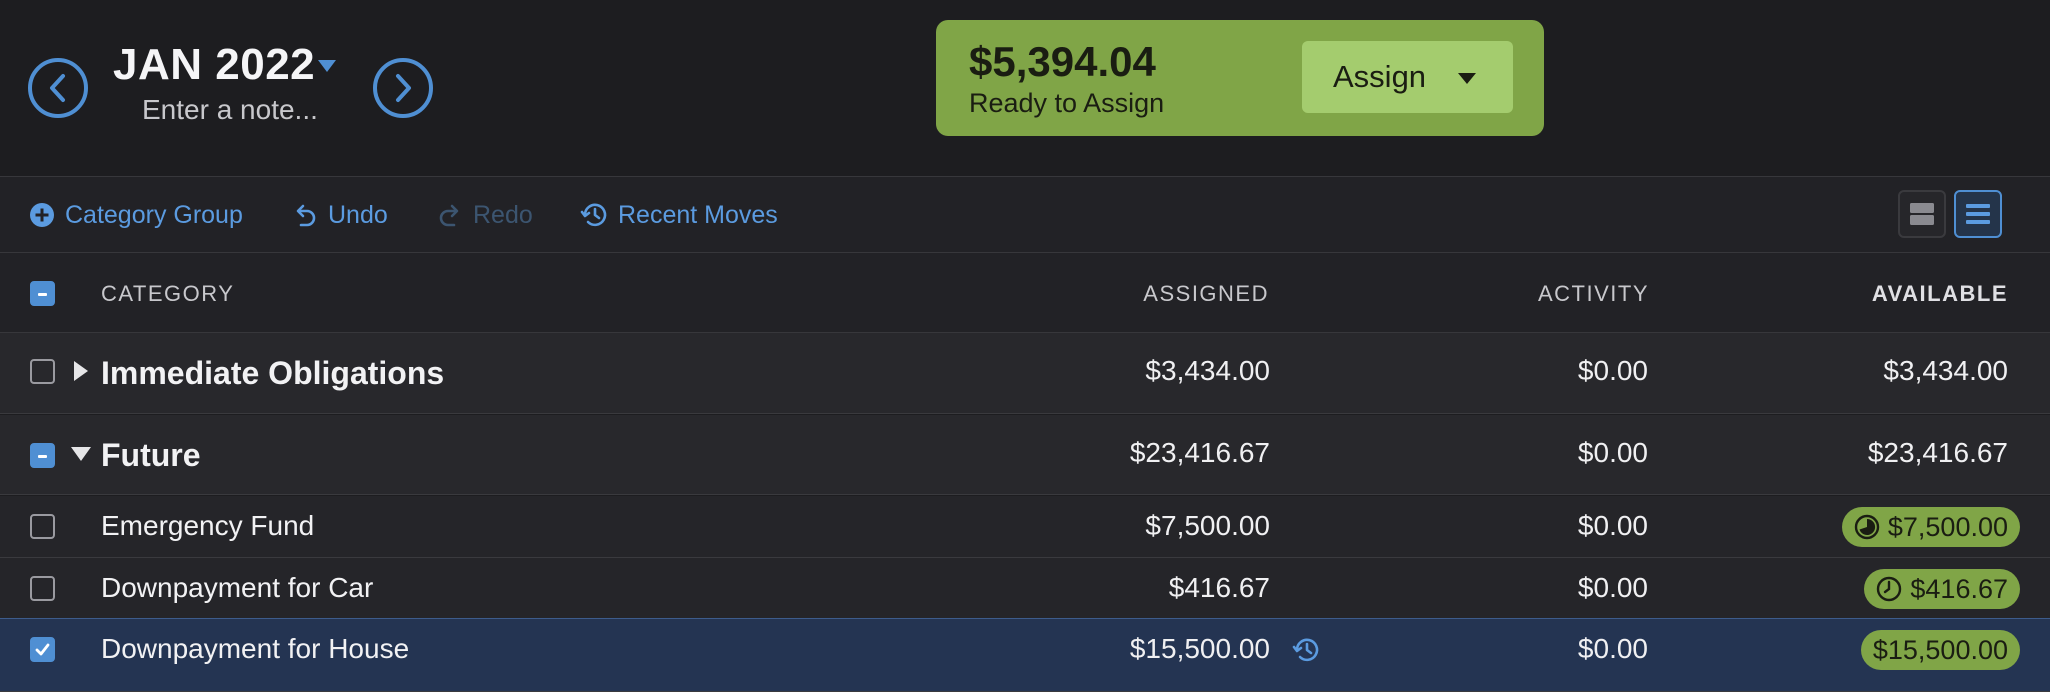 The width and height of the screenshot is (2050, 692). Describe the element at coordinates (1593, 294) in the screenshot. I see `column-header-activity: ACTIVITY` at that location.